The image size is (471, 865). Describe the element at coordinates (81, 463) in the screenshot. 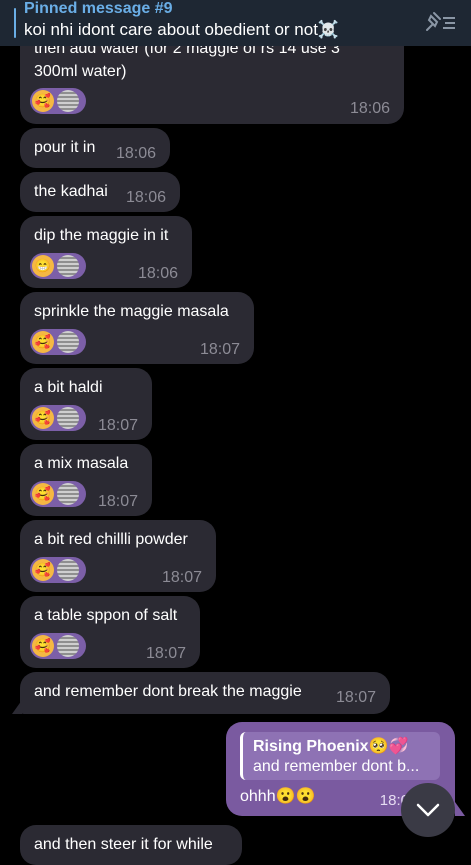

I see `message-text: a mix masala` at that location.